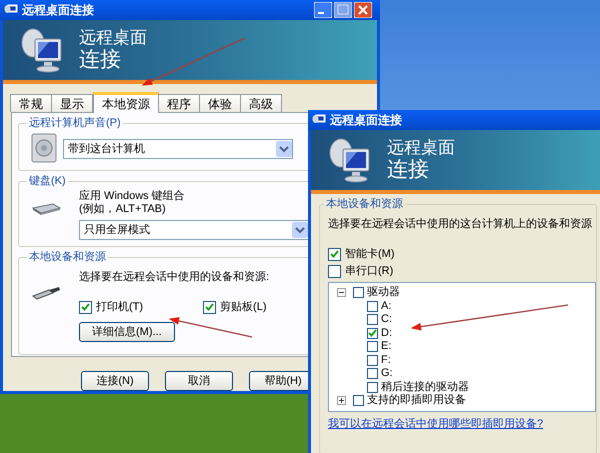 The height and width of the screenshot is (453, 600). I want to click on speaker-icon, so click(44, 148).